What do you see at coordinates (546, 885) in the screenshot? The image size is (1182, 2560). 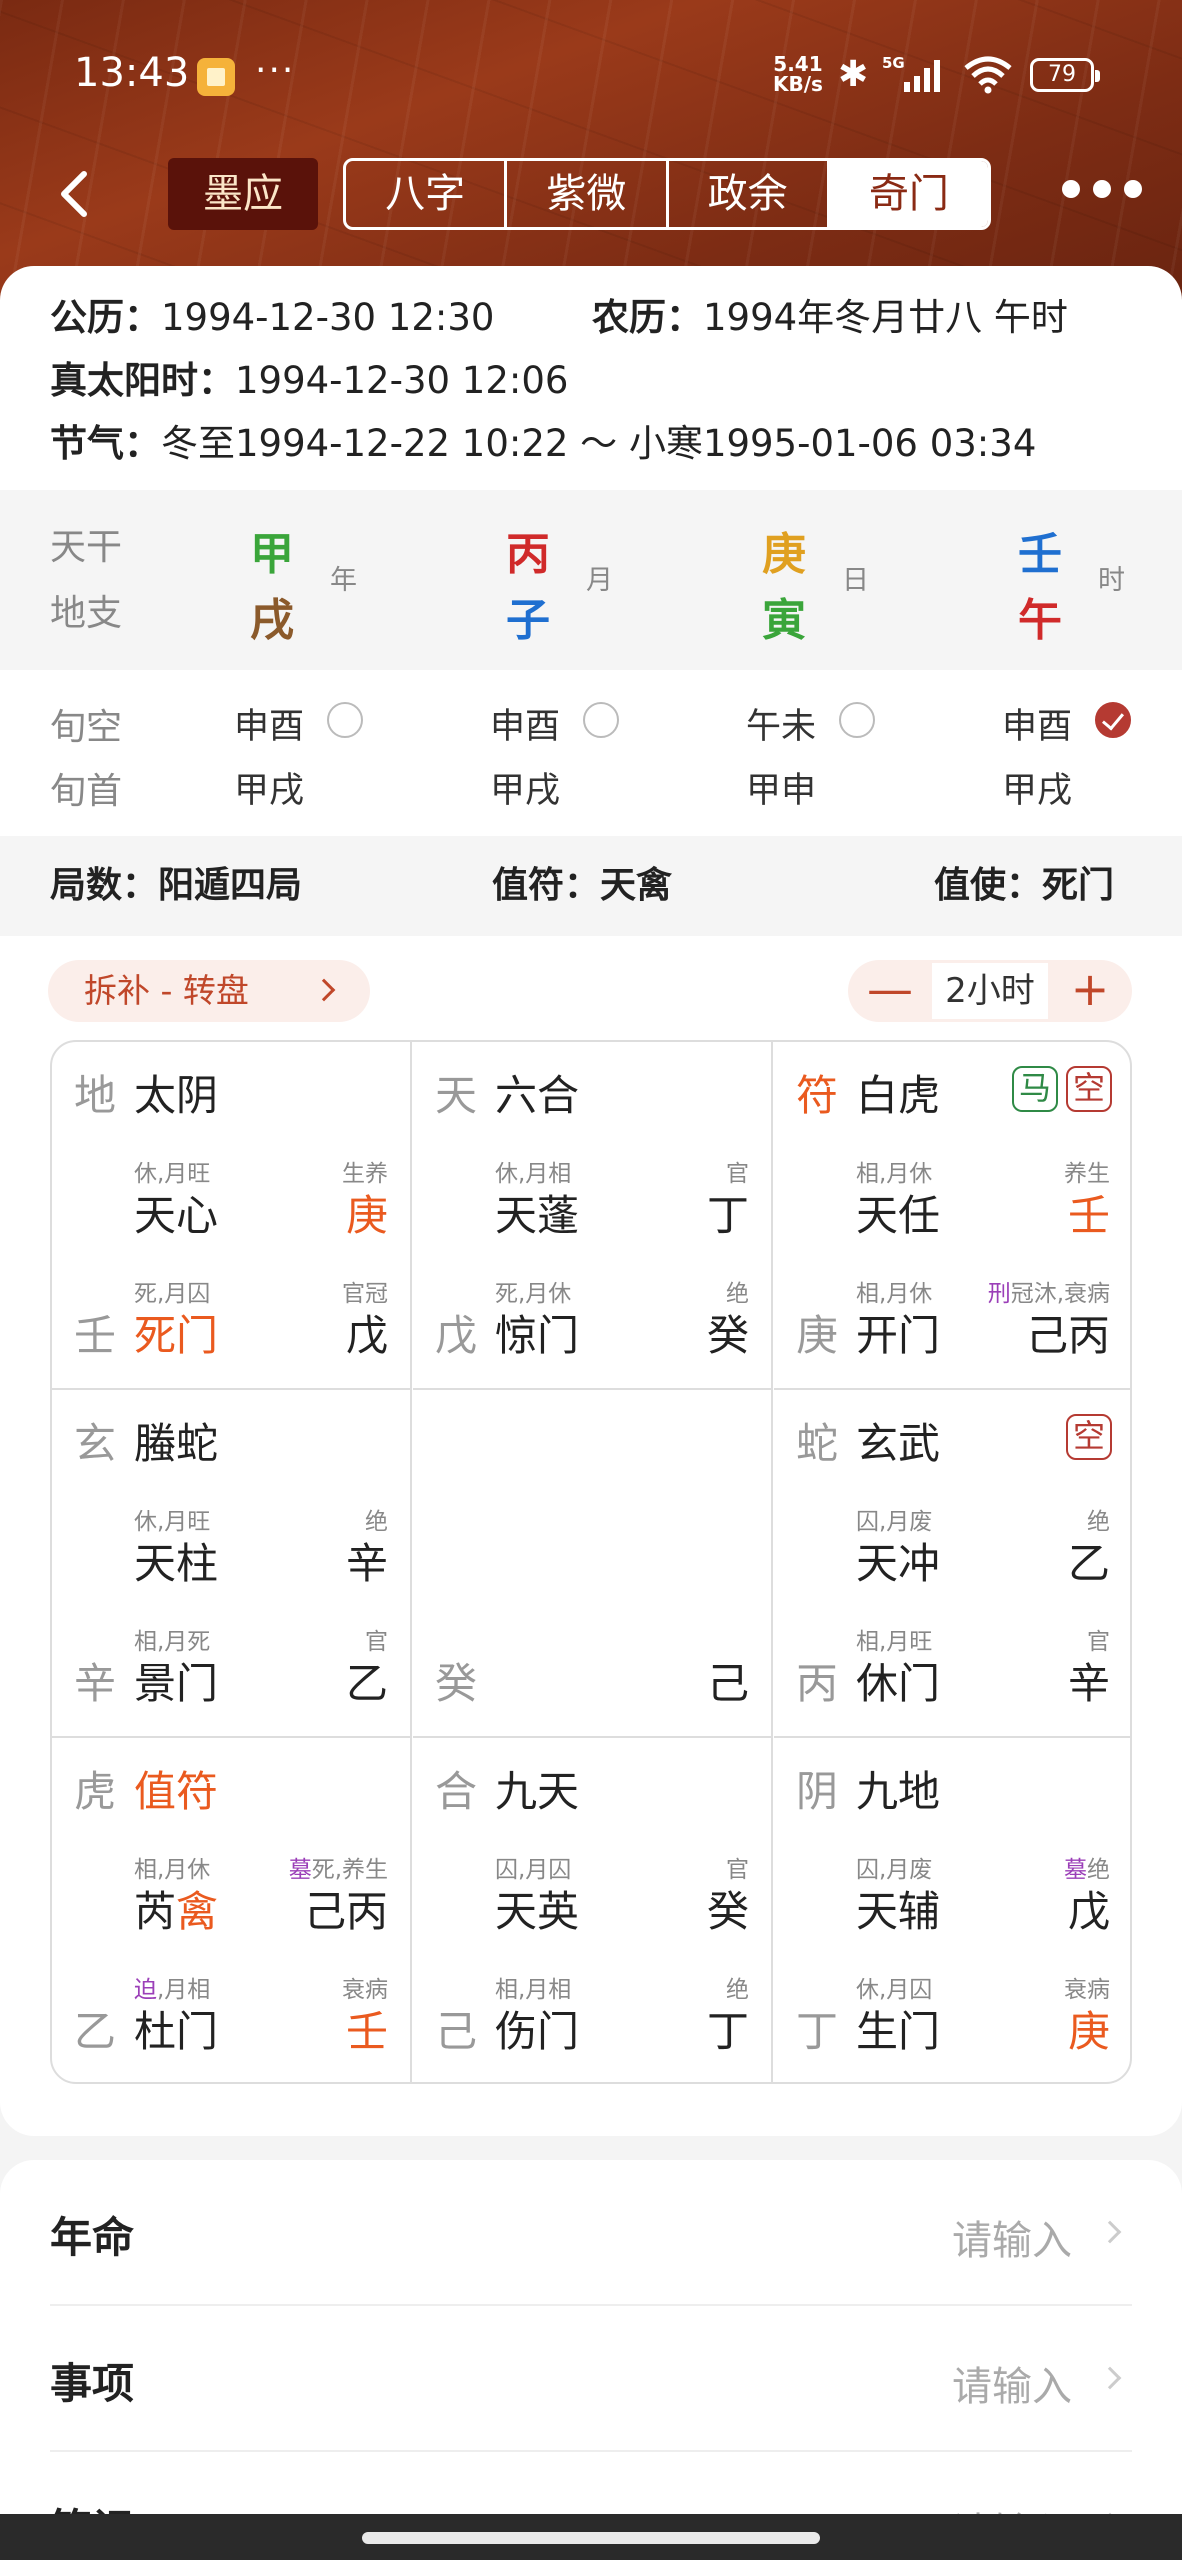 I see `zhifu-label: 值符：` at bounding box center [546, 885].